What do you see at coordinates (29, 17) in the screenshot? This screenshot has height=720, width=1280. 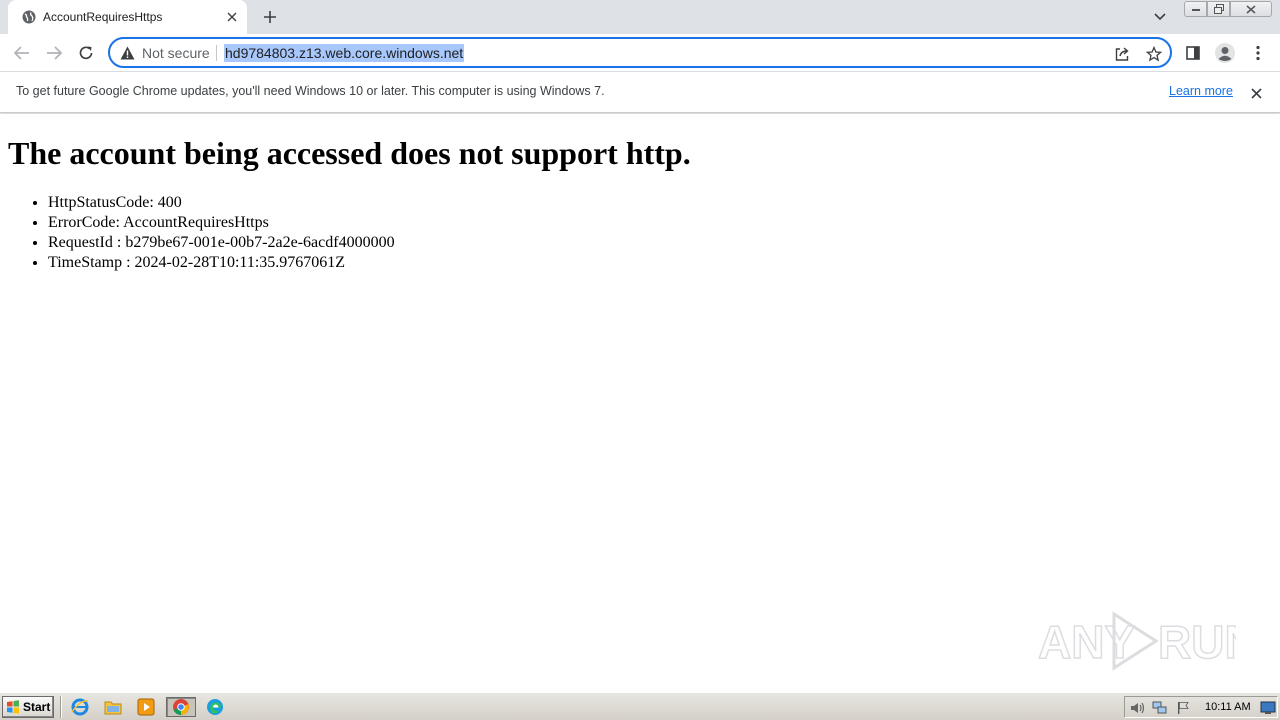 I see `globe-icon` at bounding box center [29, 17].